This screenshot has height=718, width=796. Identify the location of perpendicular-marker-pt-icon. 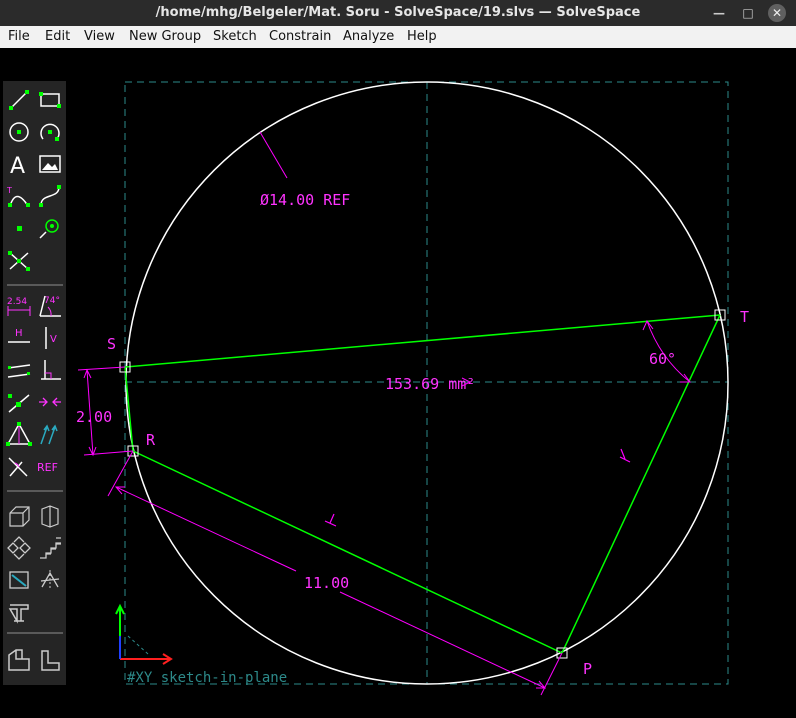
(625, 455).